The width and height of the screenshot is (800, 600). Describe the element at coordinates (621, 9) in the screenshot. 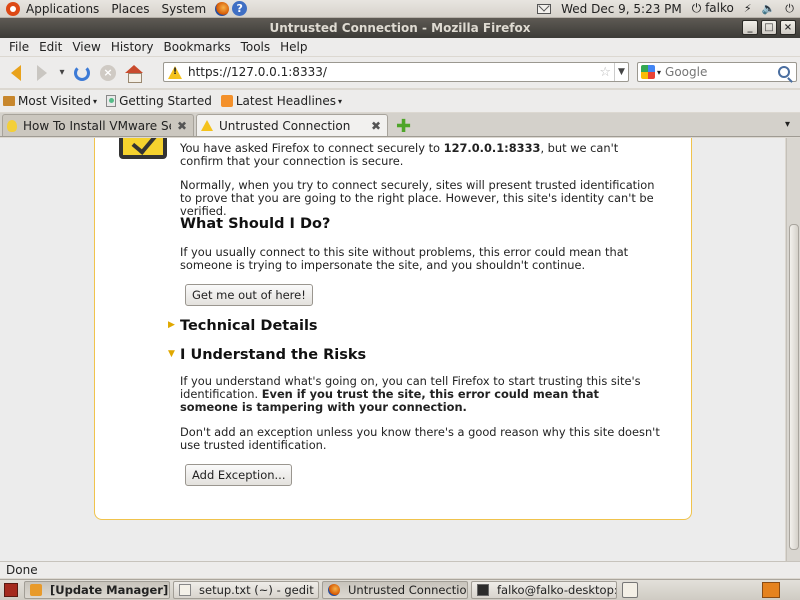

I see `clock: Wed Dec 9, 5:23 PM` at that location.